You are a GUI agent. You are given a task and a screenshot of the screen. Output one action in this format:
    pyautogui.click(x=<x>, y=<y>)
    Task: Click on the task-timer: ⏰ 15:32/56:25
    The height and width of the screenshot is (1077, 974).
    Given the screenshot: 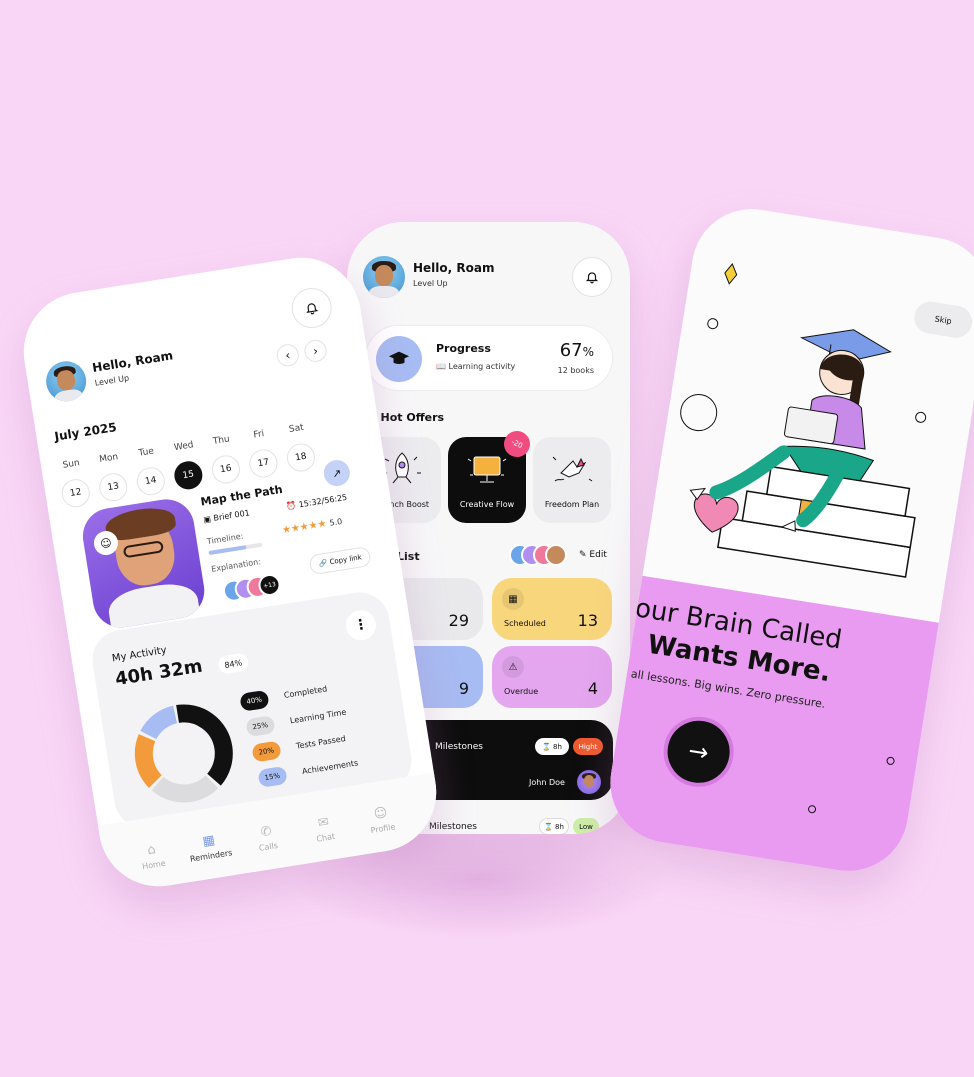 What is the action you would take?
    pyautogui.click(x=316, y=502)
    